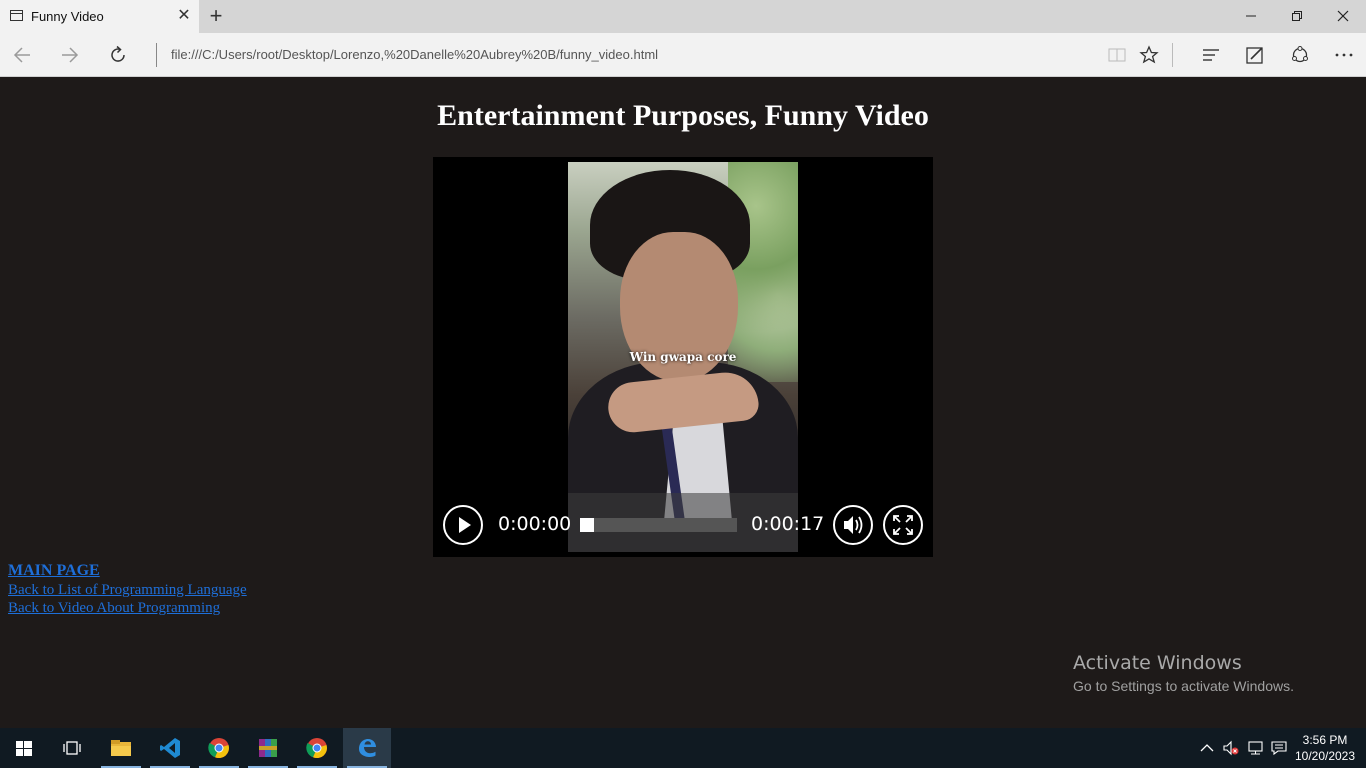 This screenshot has height=768, width=1366. I want to click on winrar-icon, so click(268, 748).